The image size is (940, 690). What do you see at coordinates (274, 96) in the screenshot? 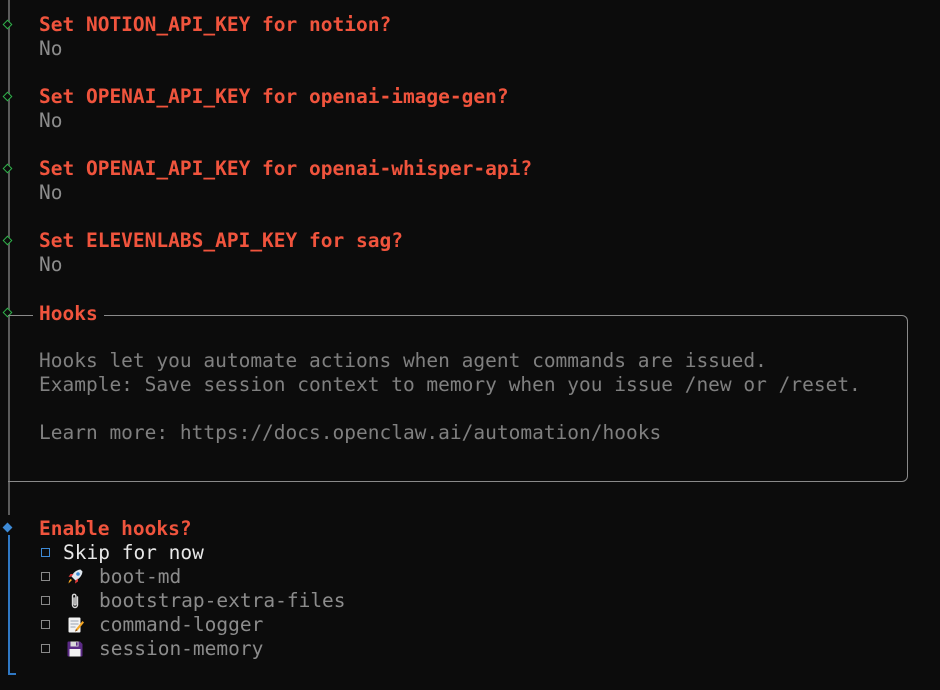
I see `prompt-question: Set OPENAI_API_KEY for openai-image-gen?` at bounding box center [274, 96].